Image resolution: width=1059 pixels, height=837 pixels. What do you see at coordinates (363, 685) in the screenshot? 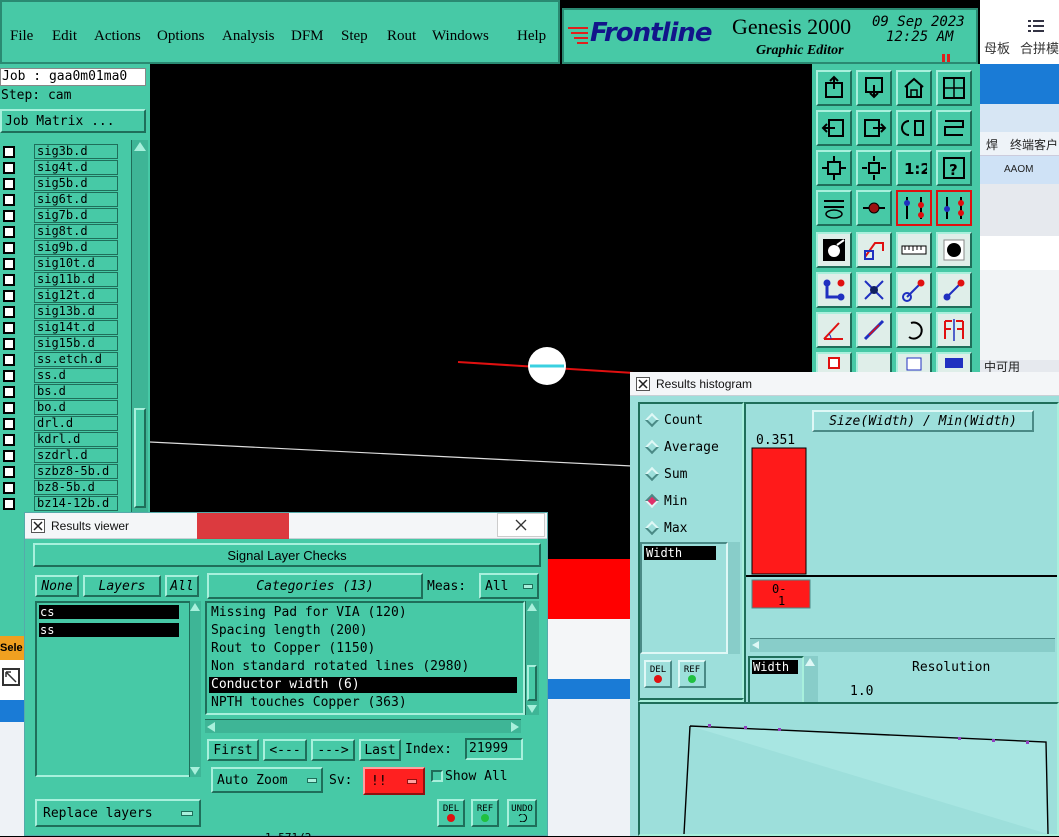
I see `category-item: Conductor width (6)` at bounding box center [363, 685].